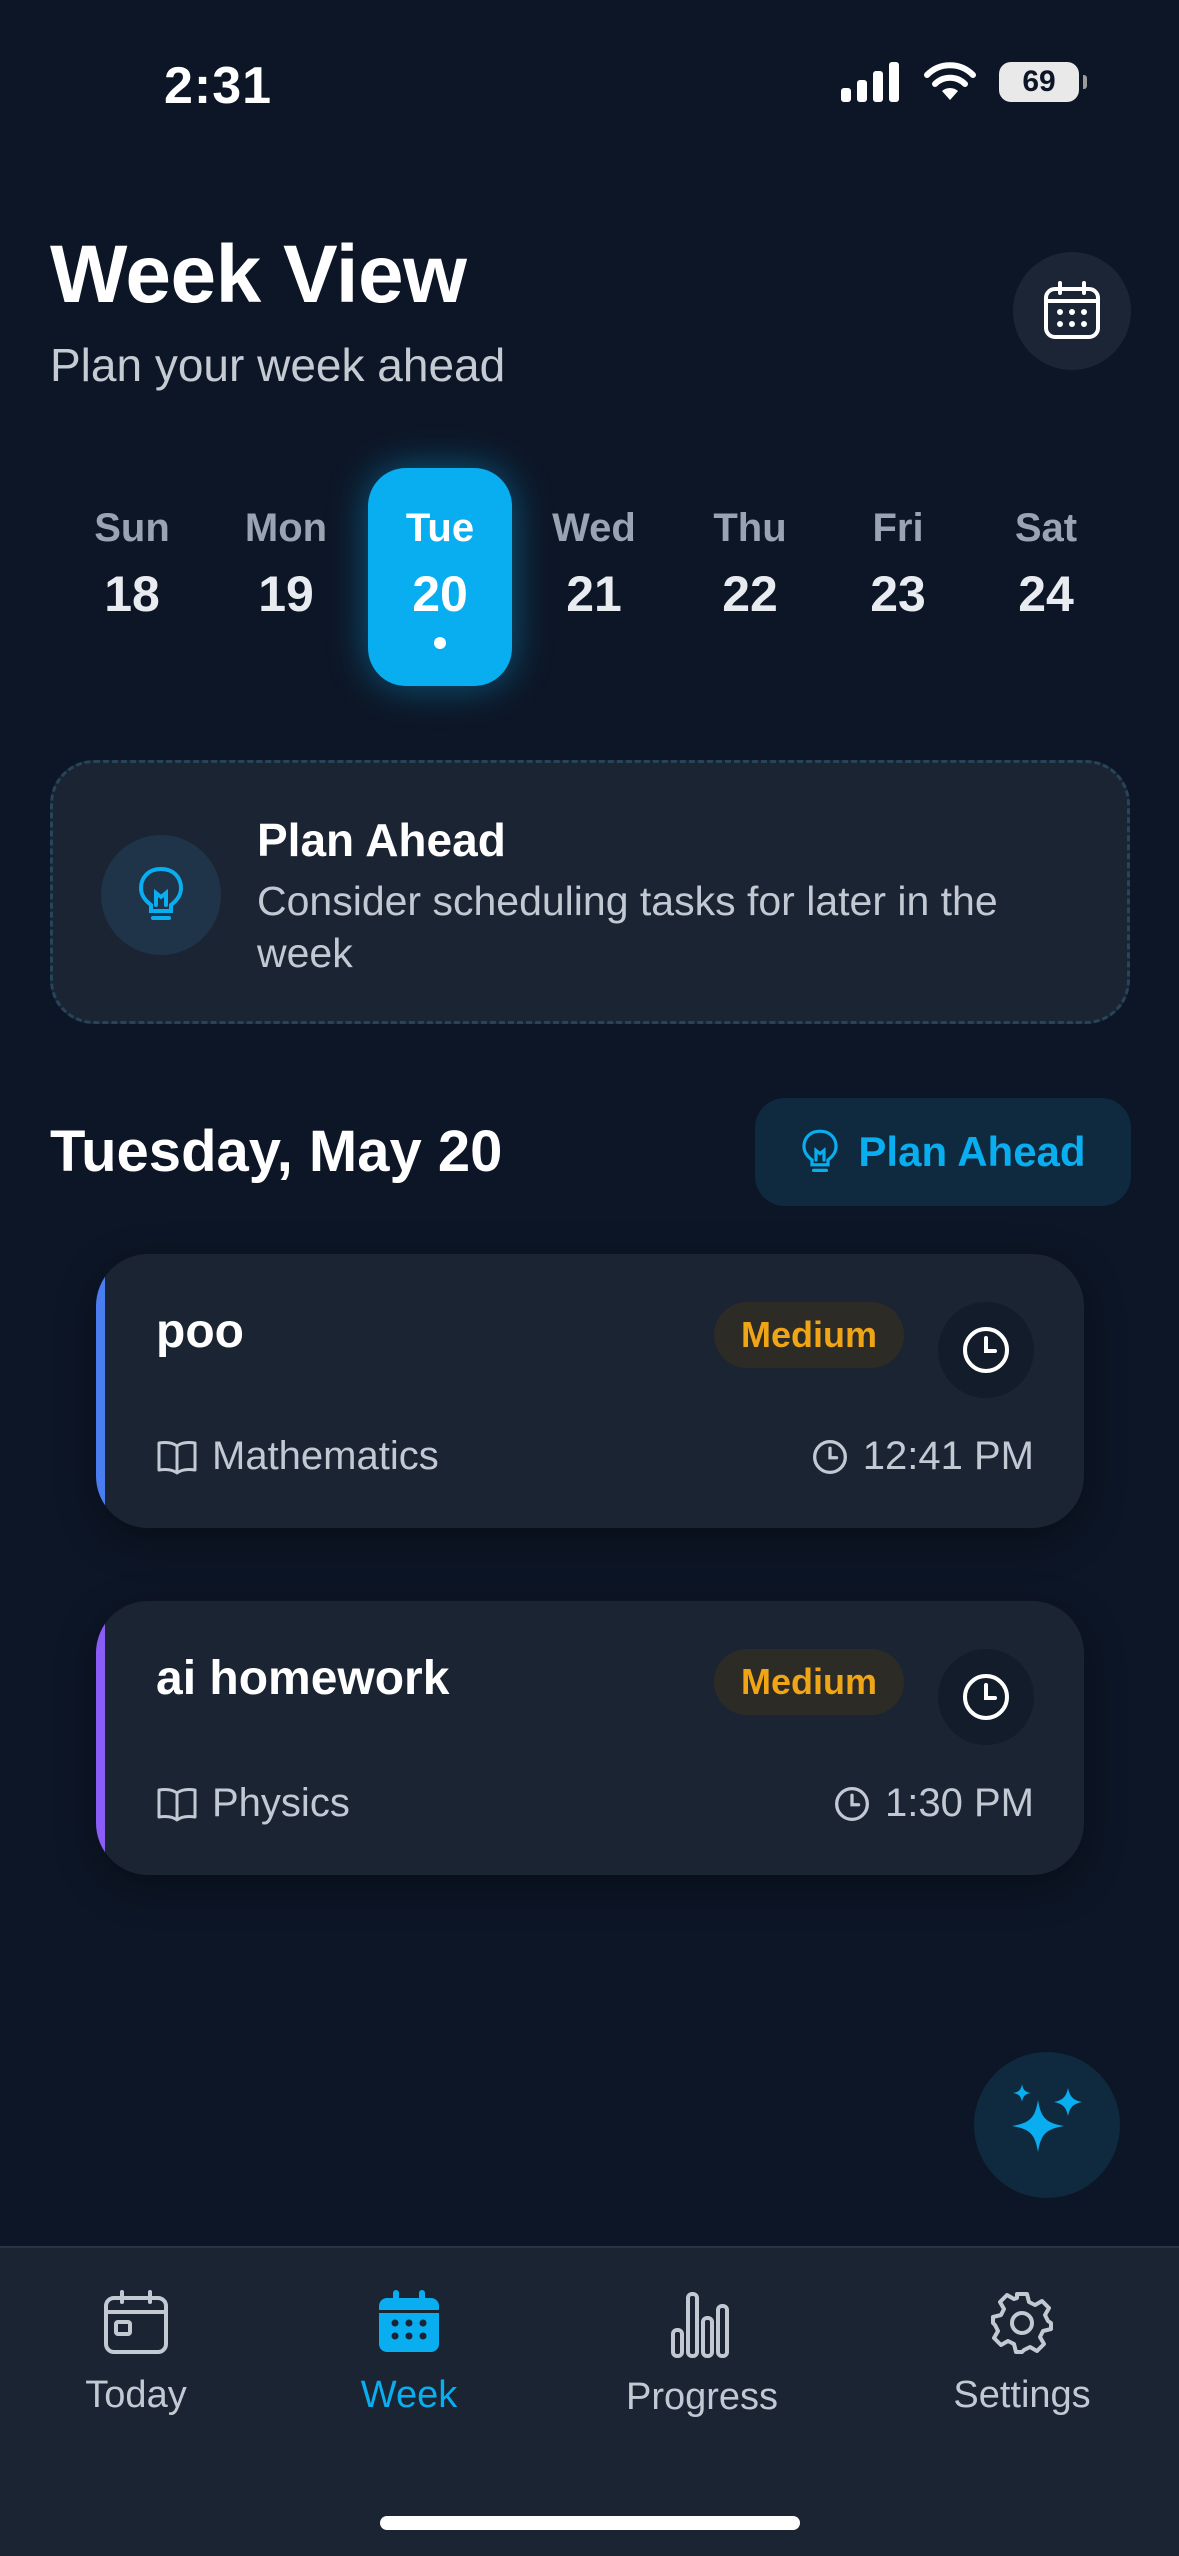 The width and height of the screenshot is (1179, 2556). What do you see at coordinates (959, 1803) in the screenshot?
I see `task-time-label: 1:30 PM` at bounding box center [959, 1803].